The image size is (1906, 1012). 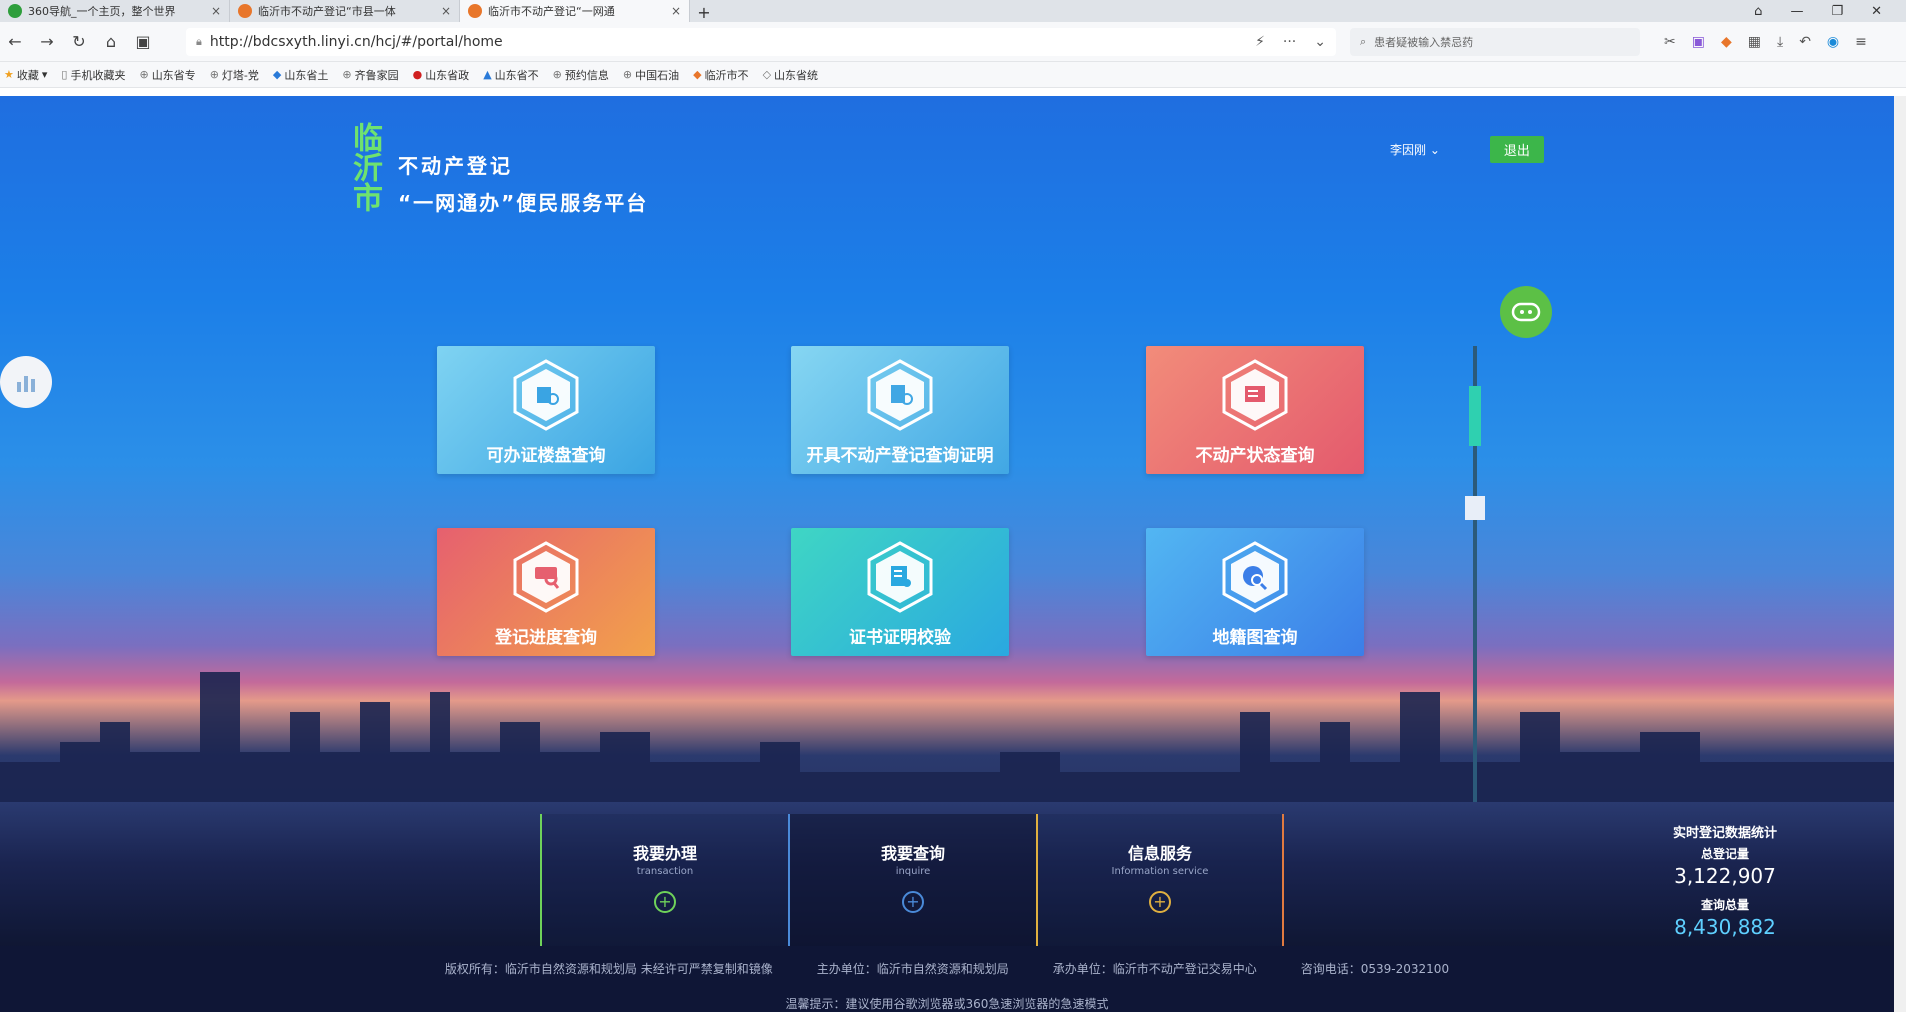 I want to click on shield-icon: ◇, so click(x=767, y=74).